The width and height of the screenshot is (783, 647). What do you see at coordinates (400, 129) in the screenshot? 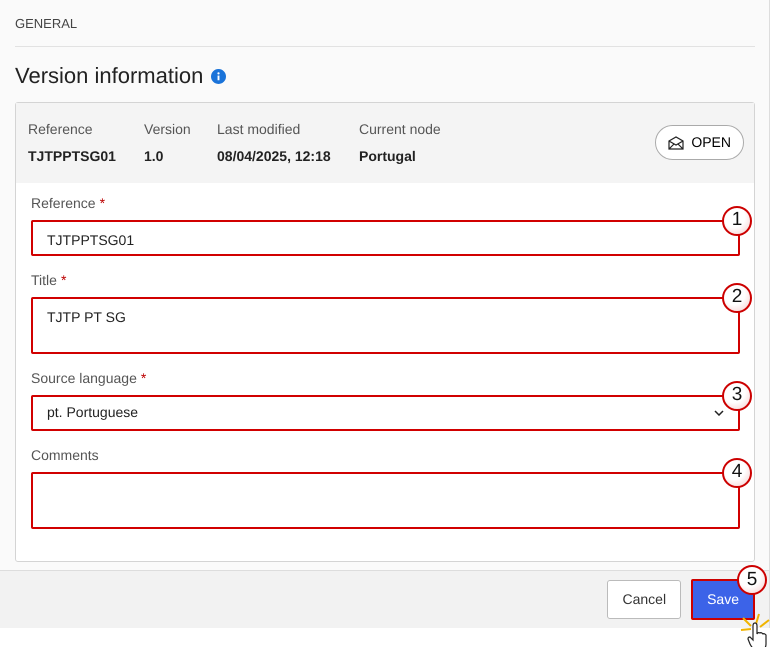
I see `summary-label: Current node` at bounding box center [400, 129].